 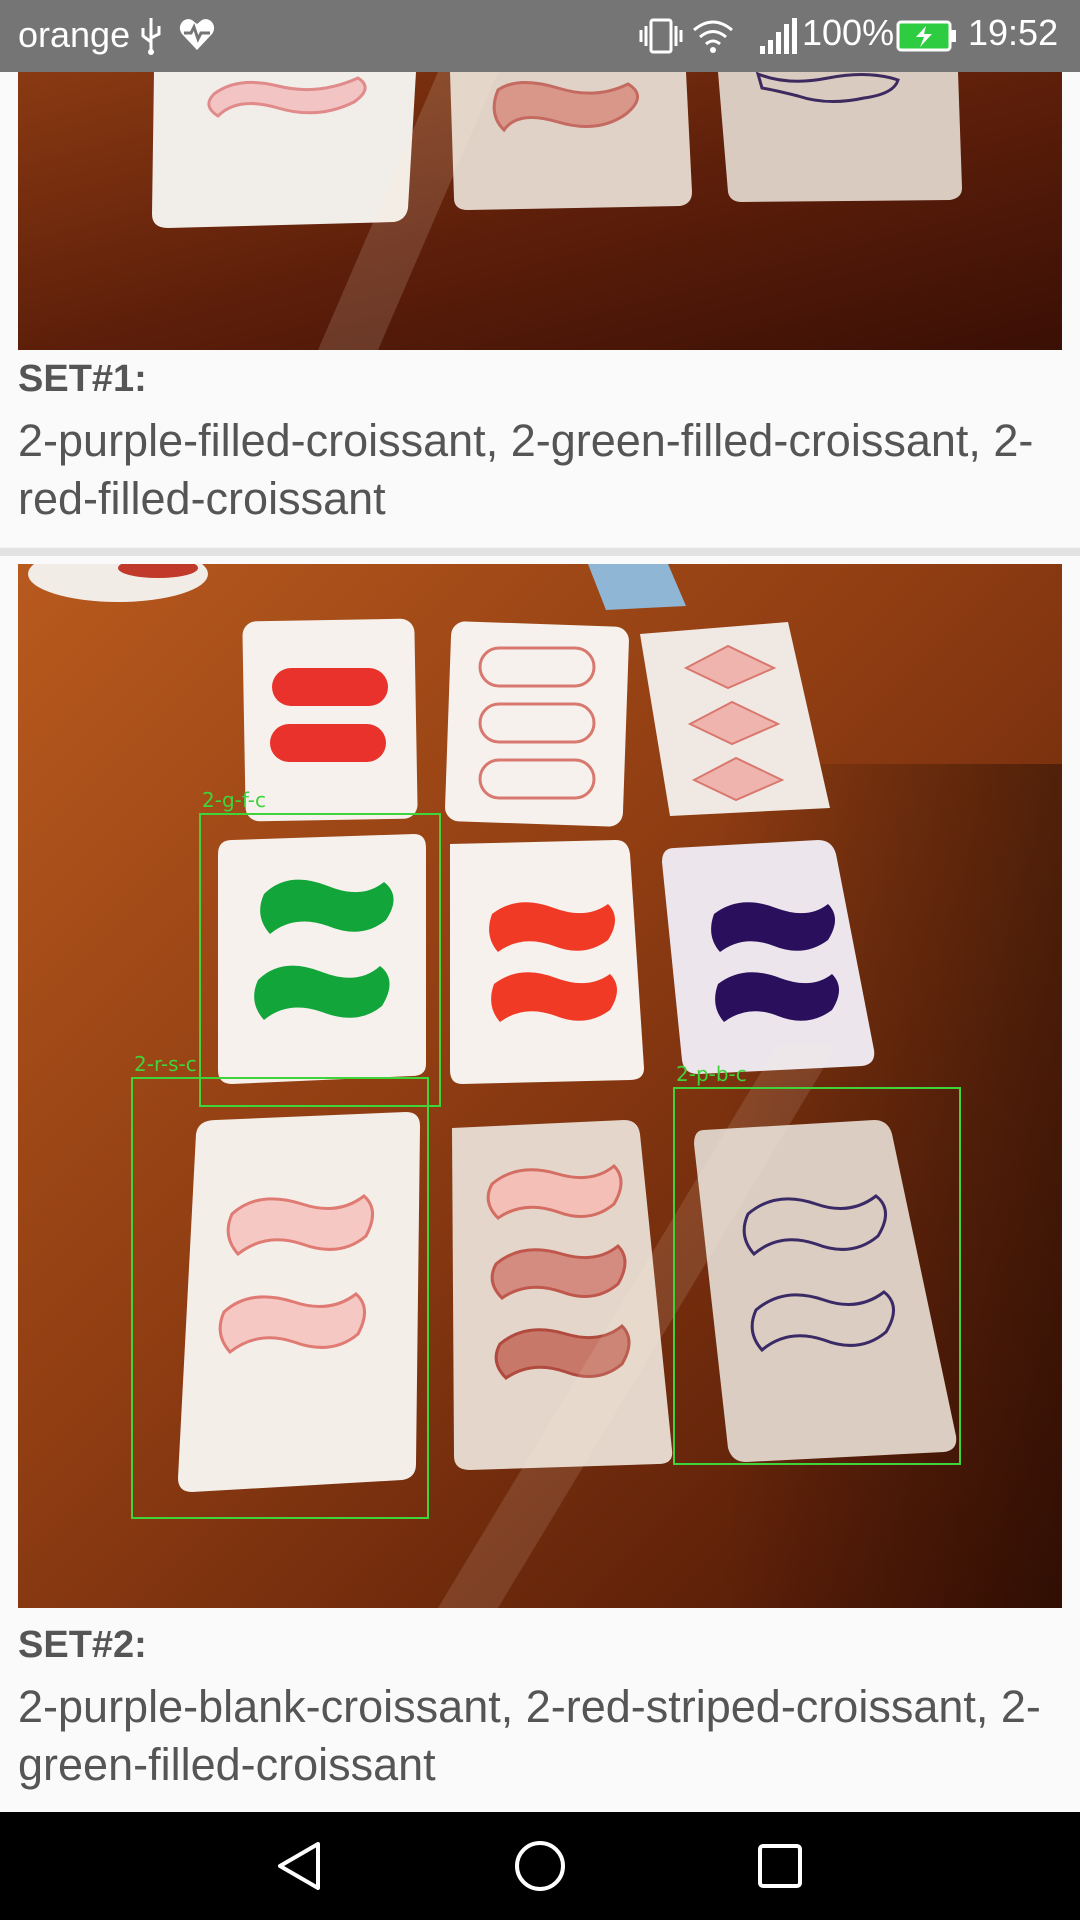 I want to click on usb-icon, so click(x=151, y=36).